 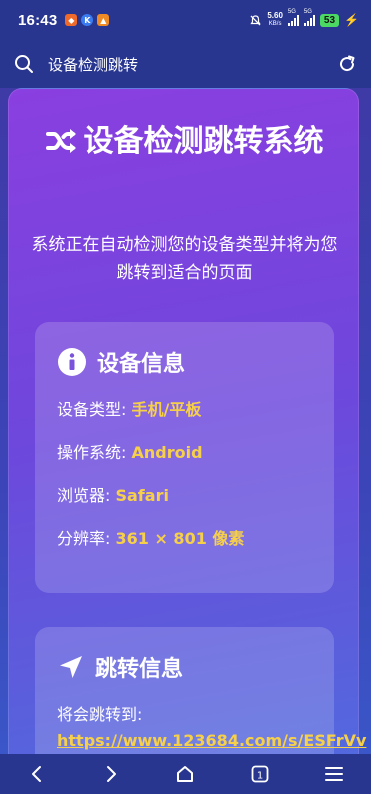 I want to click on redirect-label: 将会跳转到:, so click(x=100, y=714).